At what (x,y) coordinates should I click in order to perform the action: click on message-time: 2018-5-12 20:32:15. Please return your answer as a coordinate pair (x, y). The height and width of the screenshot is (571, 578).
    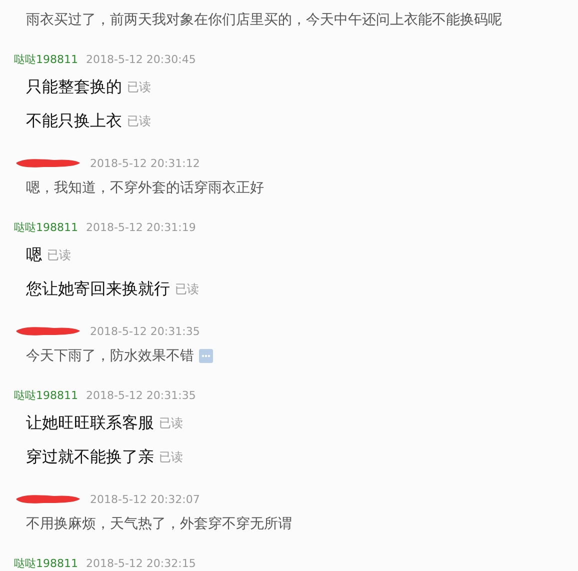
    Looking at the image, I should click on (141, 563).